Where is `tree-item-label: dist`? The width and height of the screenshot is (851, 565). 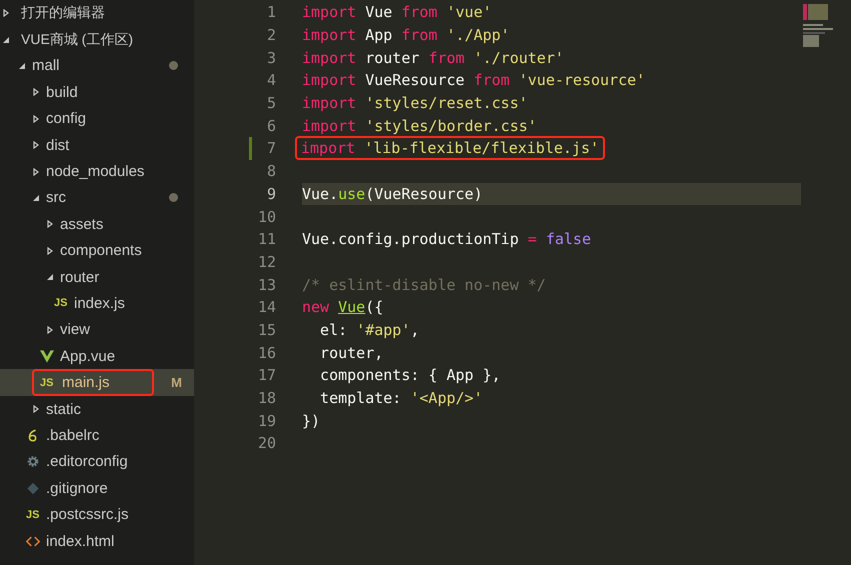 tree-item-label: dist is located at coordinates (58, 145).